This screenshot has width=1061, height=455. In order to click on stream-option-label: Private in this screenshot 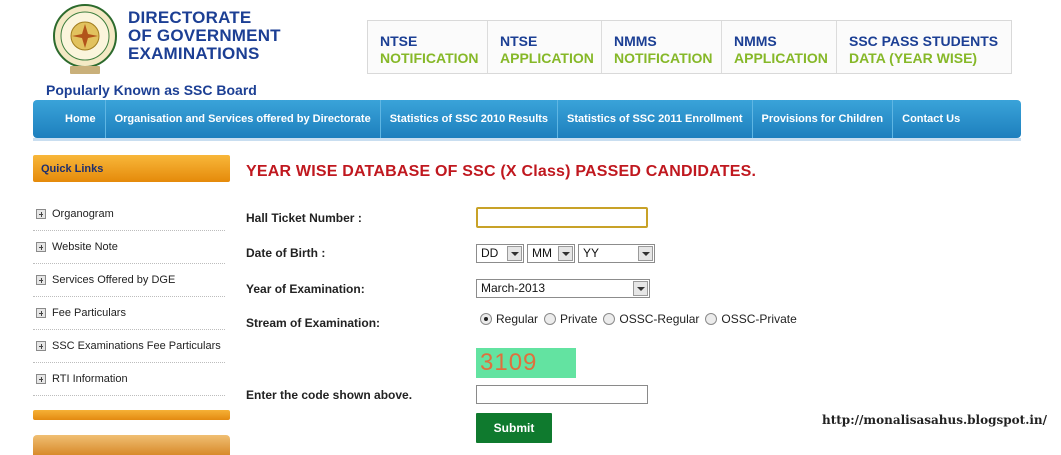, I will do `click(579, 319)`.